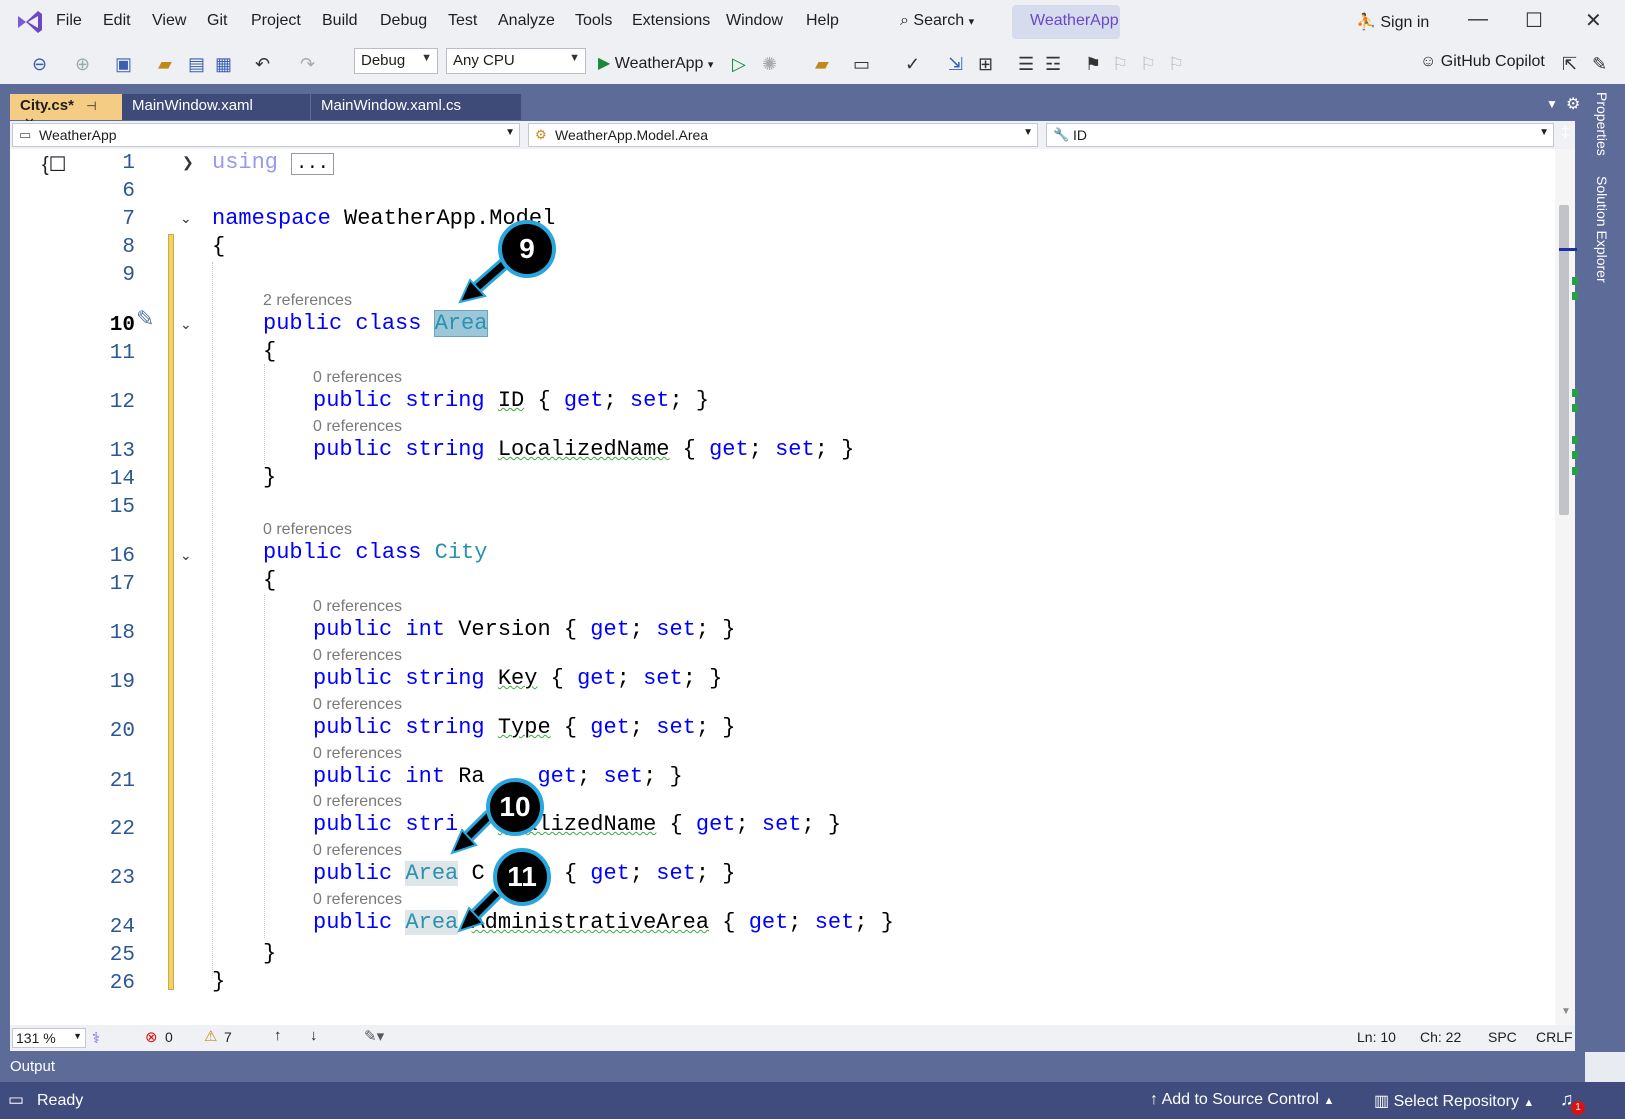 The image size is (1625, 1119). Describe the element at coordinates (122, 731) in the screenshot. I see `line-number: 20` at that location.